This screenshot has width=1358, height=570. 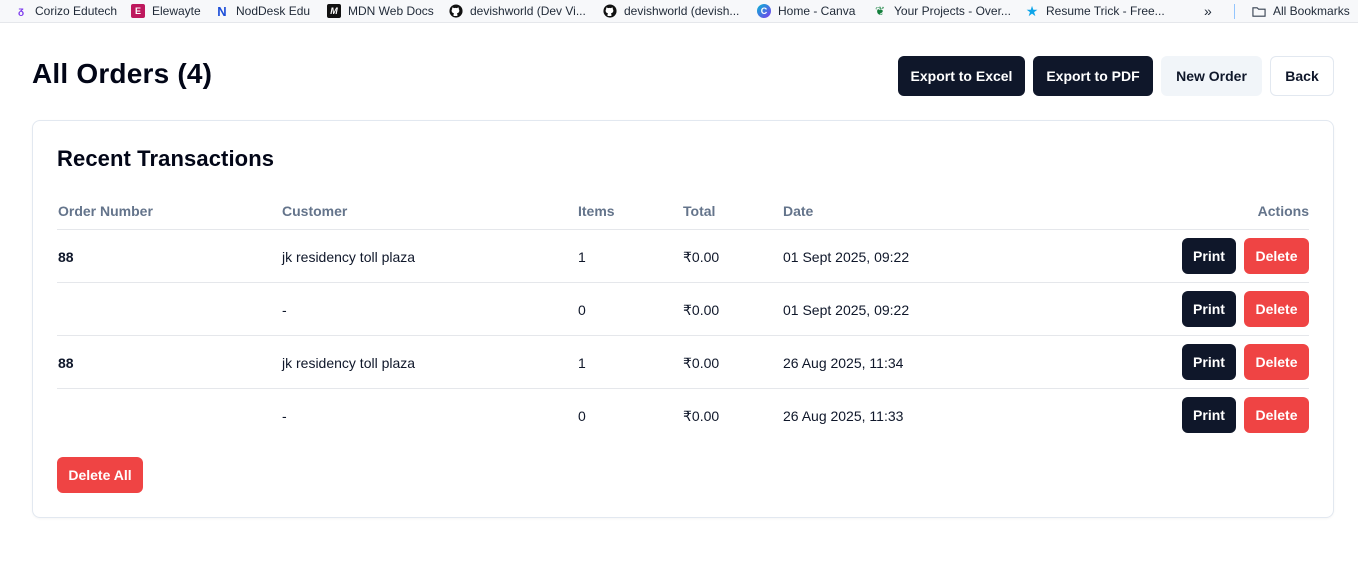 What do you see at coordinates (166, 158) in the screenshot?
I see `card-title: Recent Transactions` at bounding box center [166, 158].